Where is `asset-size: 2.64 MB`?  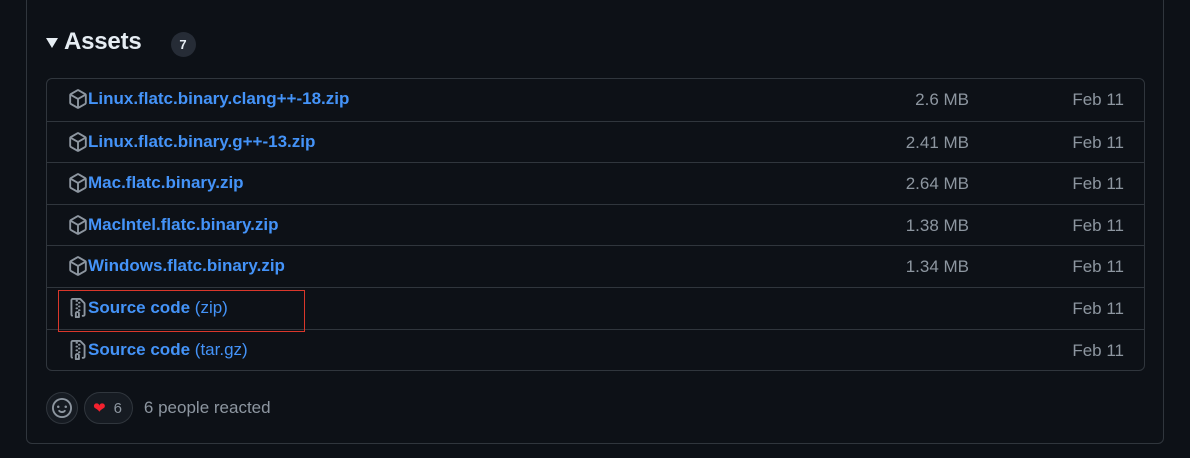 asset-size: 2.64 MB is located at coordinates (937, 184).